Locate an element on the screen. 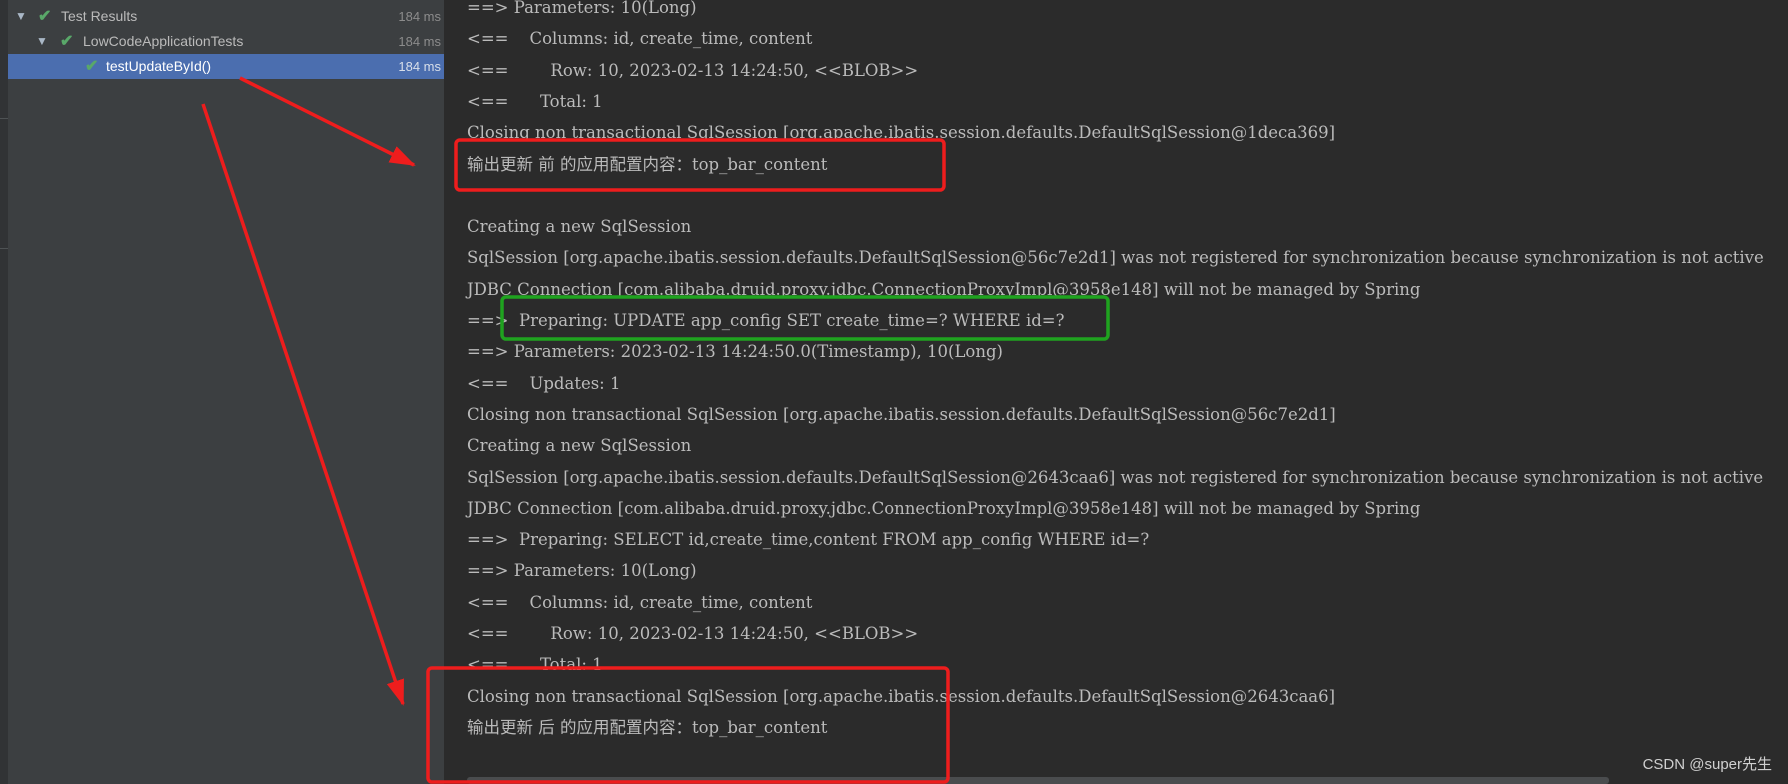 The width and height of the screenshot is (1788, 784). horizontal-scrollbar is located at coordinates (1038, 780).